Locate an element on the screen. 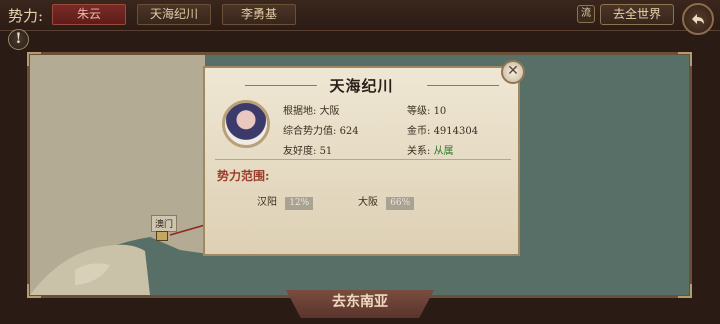 The height and width of the screenshot is (324, 720). base-row: 根据地: 大阪 is located at coordinates (311, 109).